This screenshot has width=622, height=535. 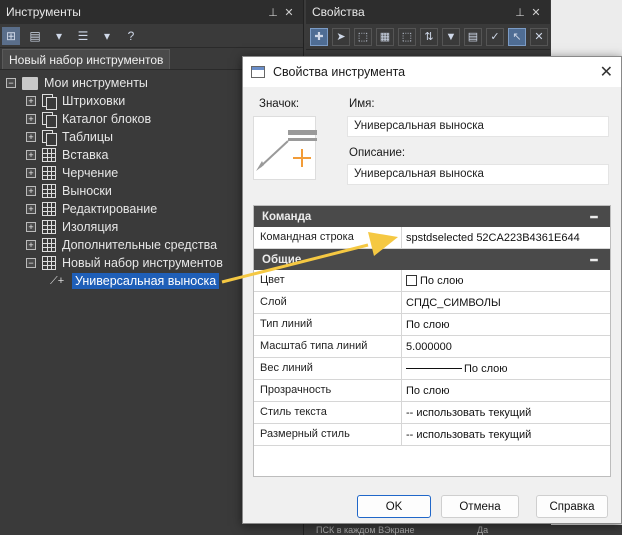 What do you see at coordinates (473, 36) in the screenshot?
I see `table-icon: ▤` at bounding box center [473, 36].